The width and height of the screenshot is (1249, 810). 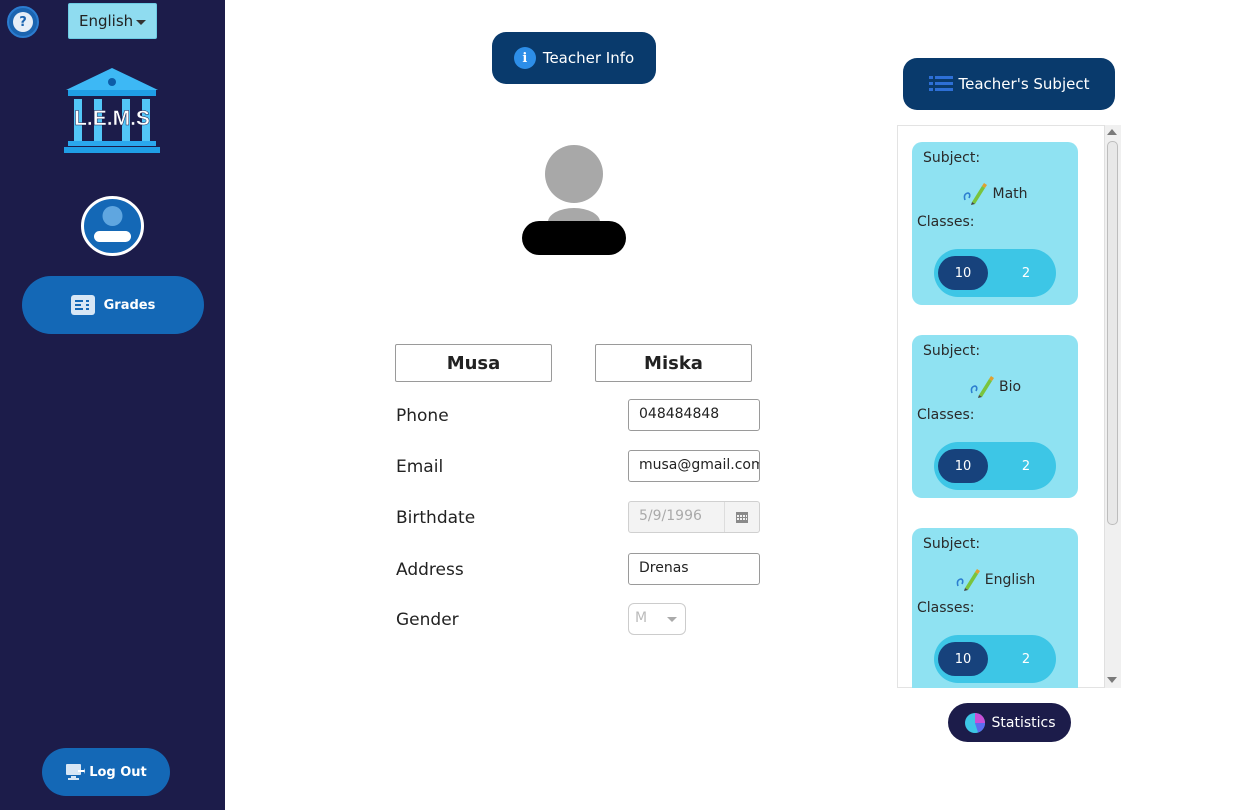 I want to click on birthdate-picker: 5/9/1996, so click(x=694, y=517).